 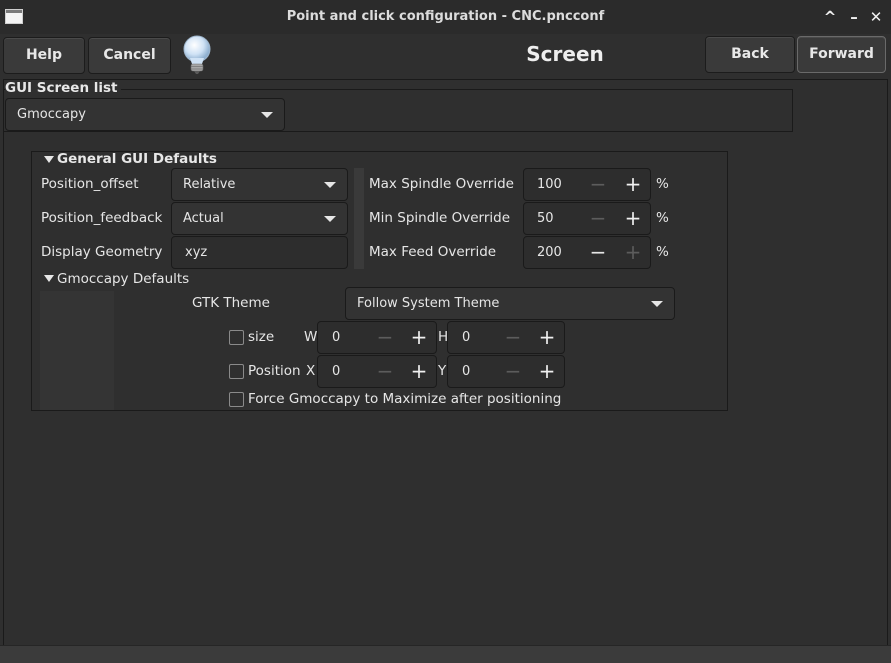 What do you see at coordinates (311, 337) in the screenshot?
I see `width-label: W` at bounding box center [311, 337].